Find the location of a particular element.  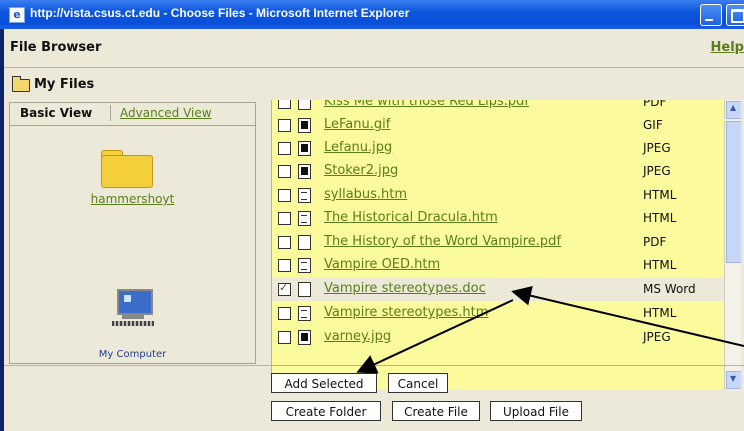

list-item: Kiss Me with those Red Lips.pdf PDF is located at coordinates (498, 107).